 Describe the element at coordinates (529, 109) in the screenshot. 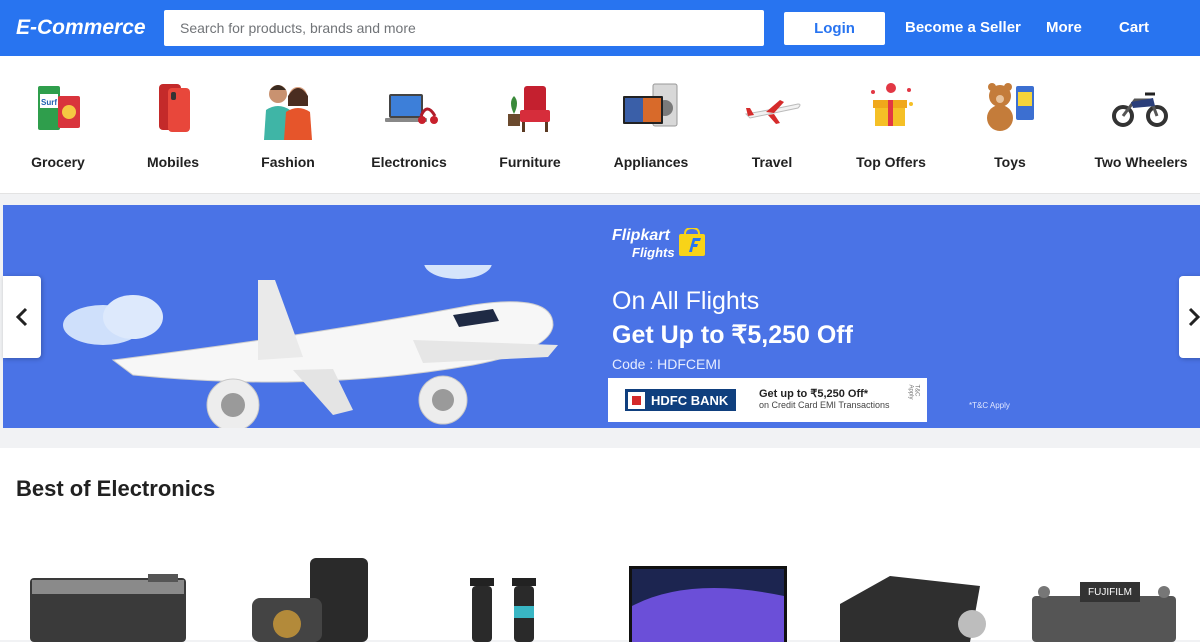

I see `armchair-icon` at that location.